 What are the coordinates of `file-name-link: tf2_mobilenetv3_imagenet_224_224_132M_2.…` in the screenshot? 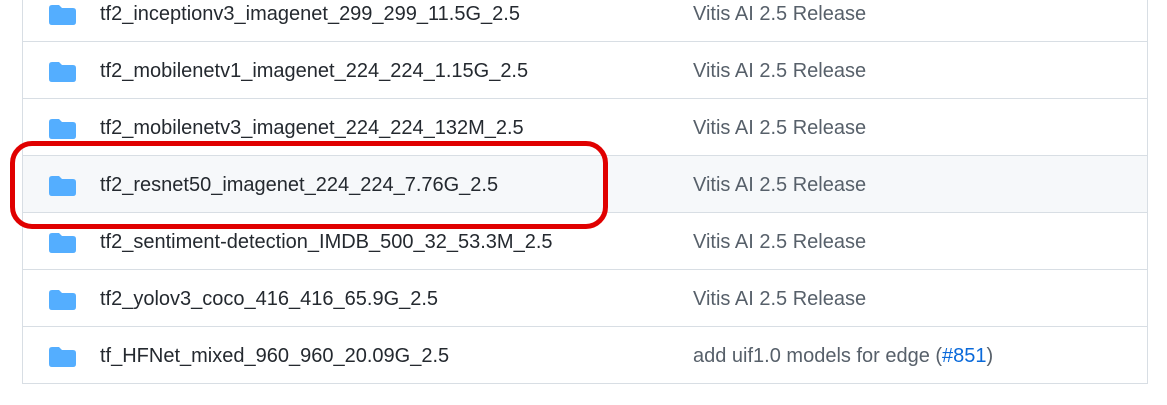 It's located at (312, 128).